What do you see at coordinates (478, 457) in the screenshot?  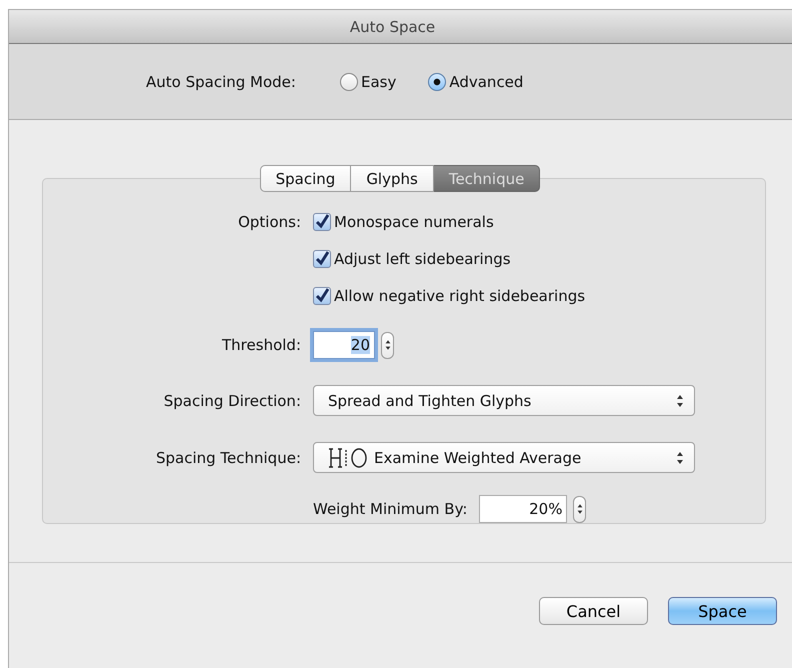 I see `popup-value: Examine Weighted Average` at bounding box center [478, 457].